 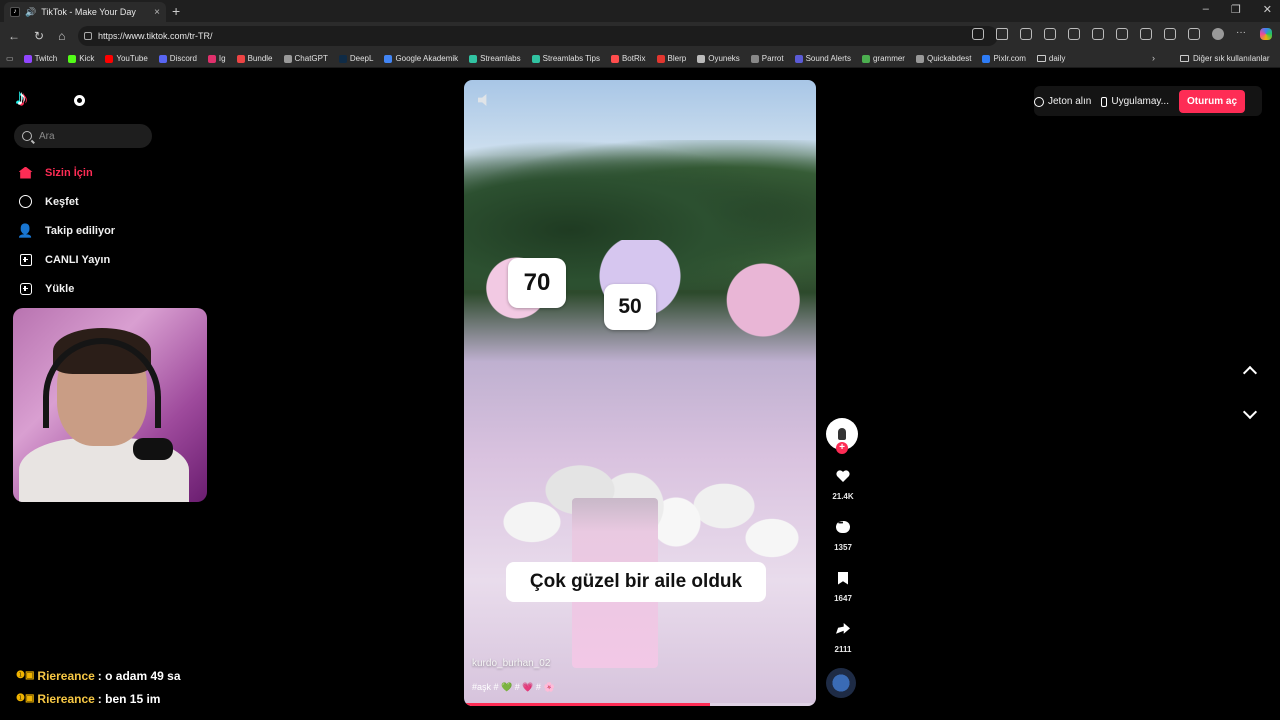 I want to click on site-info-icon, so click(x=88, y=36).